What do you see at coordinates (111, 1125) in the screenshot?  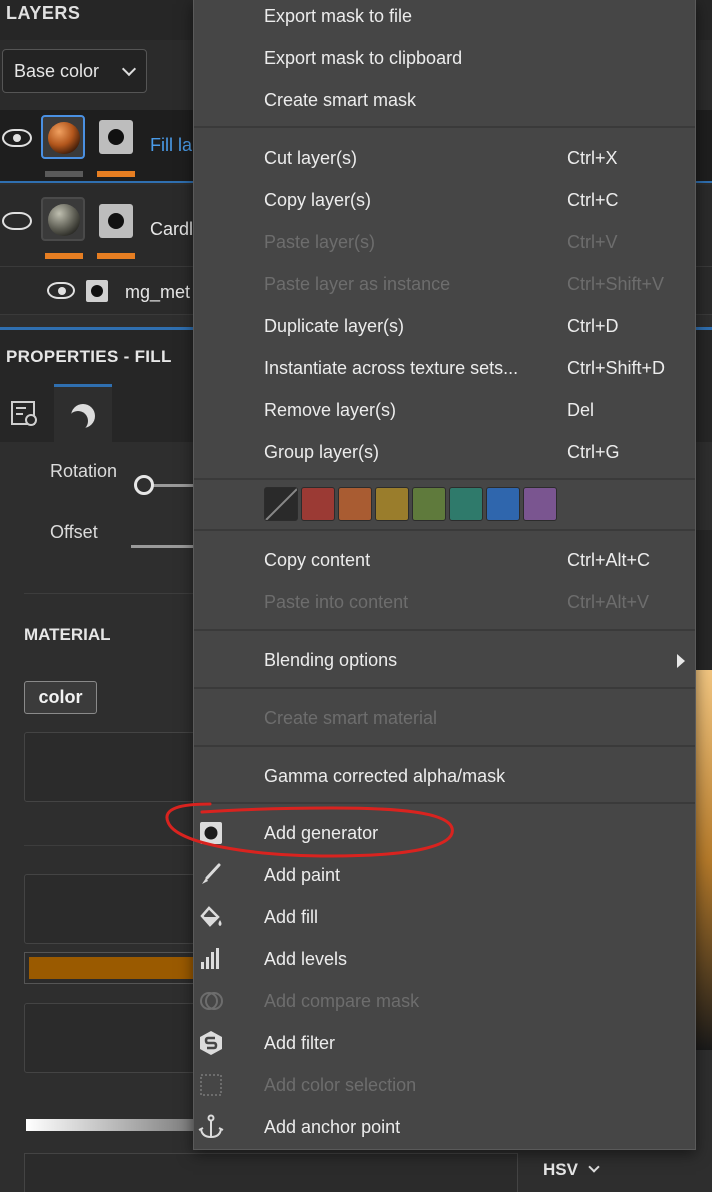 I see `value-gradient-bar` at bounding box center [111, 1125].